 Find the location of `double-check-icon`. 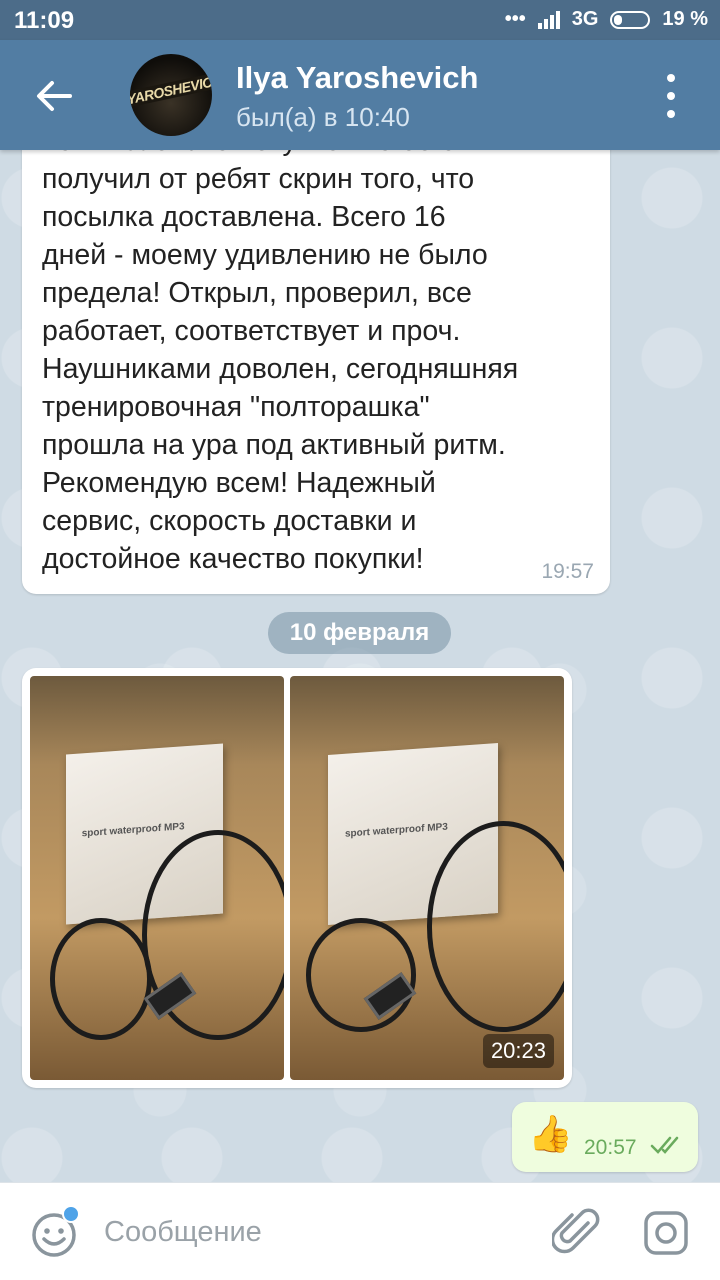

double-check-icon is located at coordinates (664, 1145).